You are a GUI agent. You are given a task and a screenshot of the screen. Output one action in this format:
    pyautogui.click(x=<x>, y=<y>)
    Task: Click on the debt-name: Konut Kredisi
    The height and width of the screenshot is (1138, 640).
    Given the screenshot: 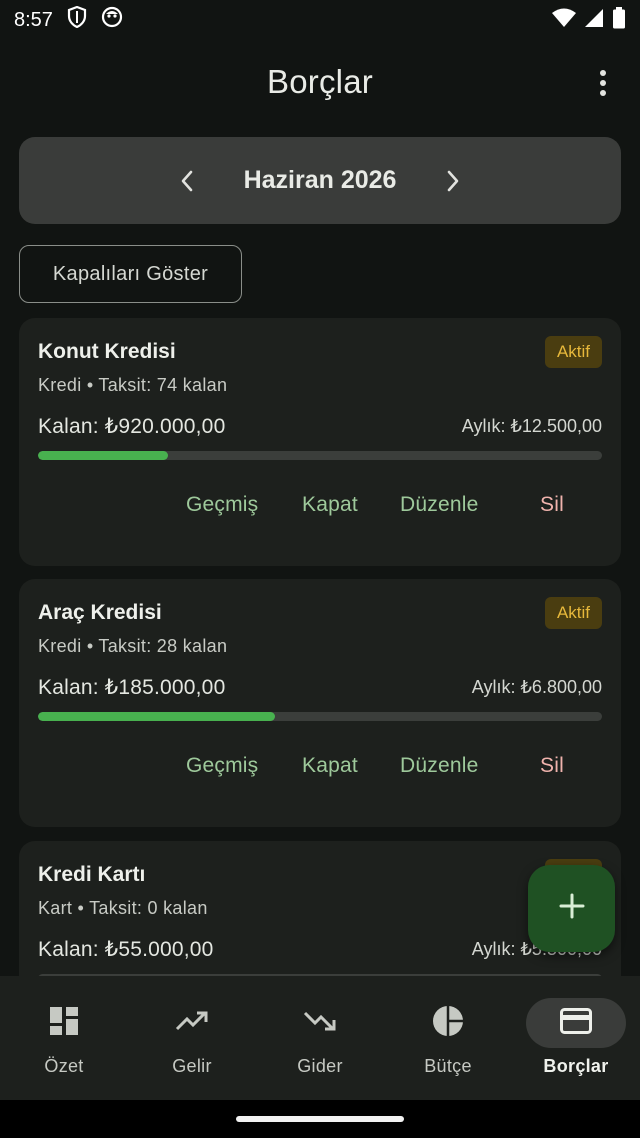 What is the action you would take?
    pyautogui.click(x=107, y=351)
    